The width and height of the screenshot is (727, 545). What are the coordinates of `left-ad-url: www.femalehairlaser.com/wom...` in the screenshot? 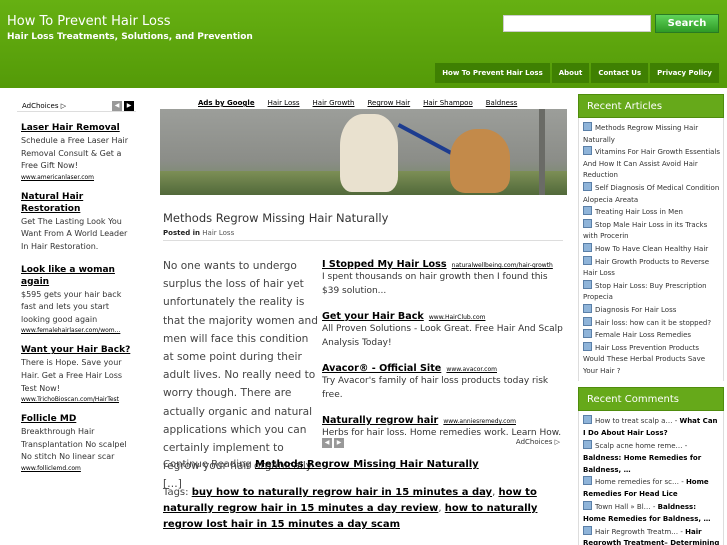 It's located at (78, 330).